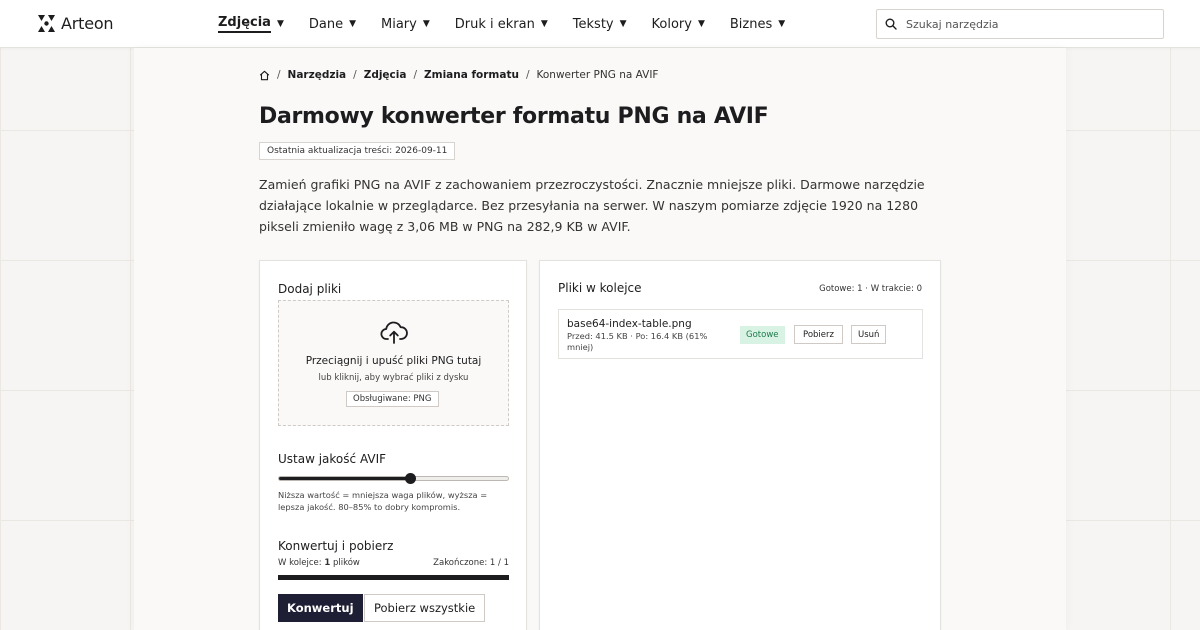 The width and height of the screenshot is (1200, 630). I want to click on nav-item-biznes: Biznes ▼, so click(757, 24).